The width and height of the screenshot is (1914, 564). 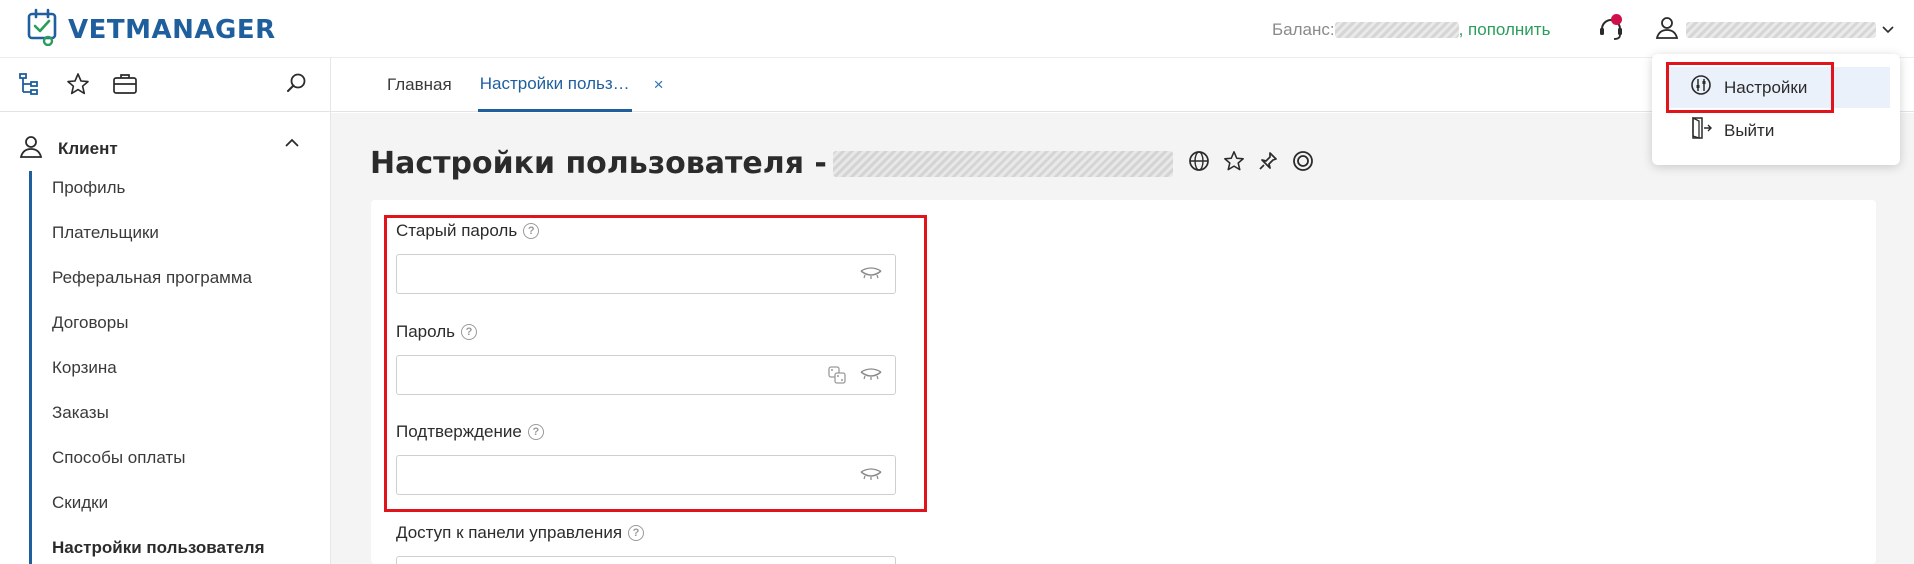 I want to click on tab-home: Главная, so click(x=419, y=85).